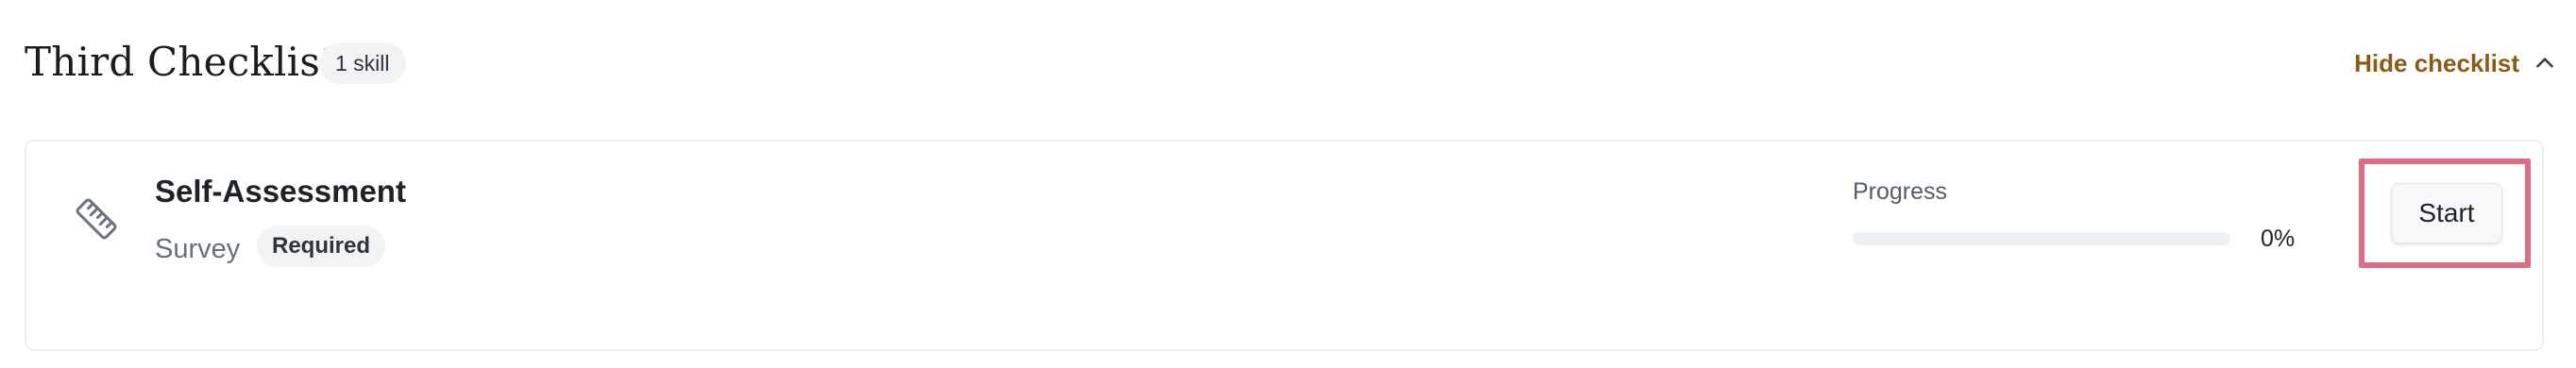 This screenshot has width=2576, height=368. I want to click on checklist-title: Third Checklist, so click(181, 62).